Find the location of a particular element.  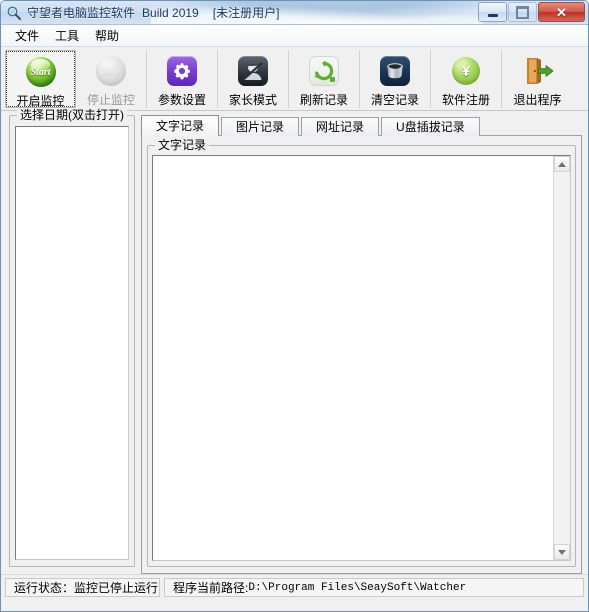

close-button: ✕ is located at coordinates (561, 12).